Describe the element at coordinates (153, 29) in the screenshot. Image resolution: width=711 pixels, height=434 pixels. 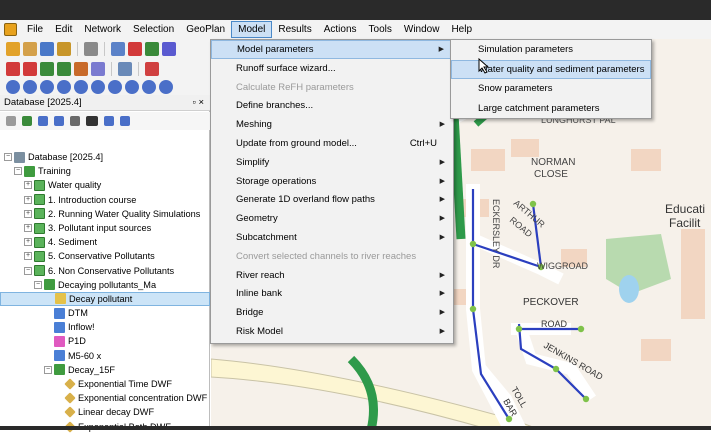
I see `menu-selection: Selection` at that location.